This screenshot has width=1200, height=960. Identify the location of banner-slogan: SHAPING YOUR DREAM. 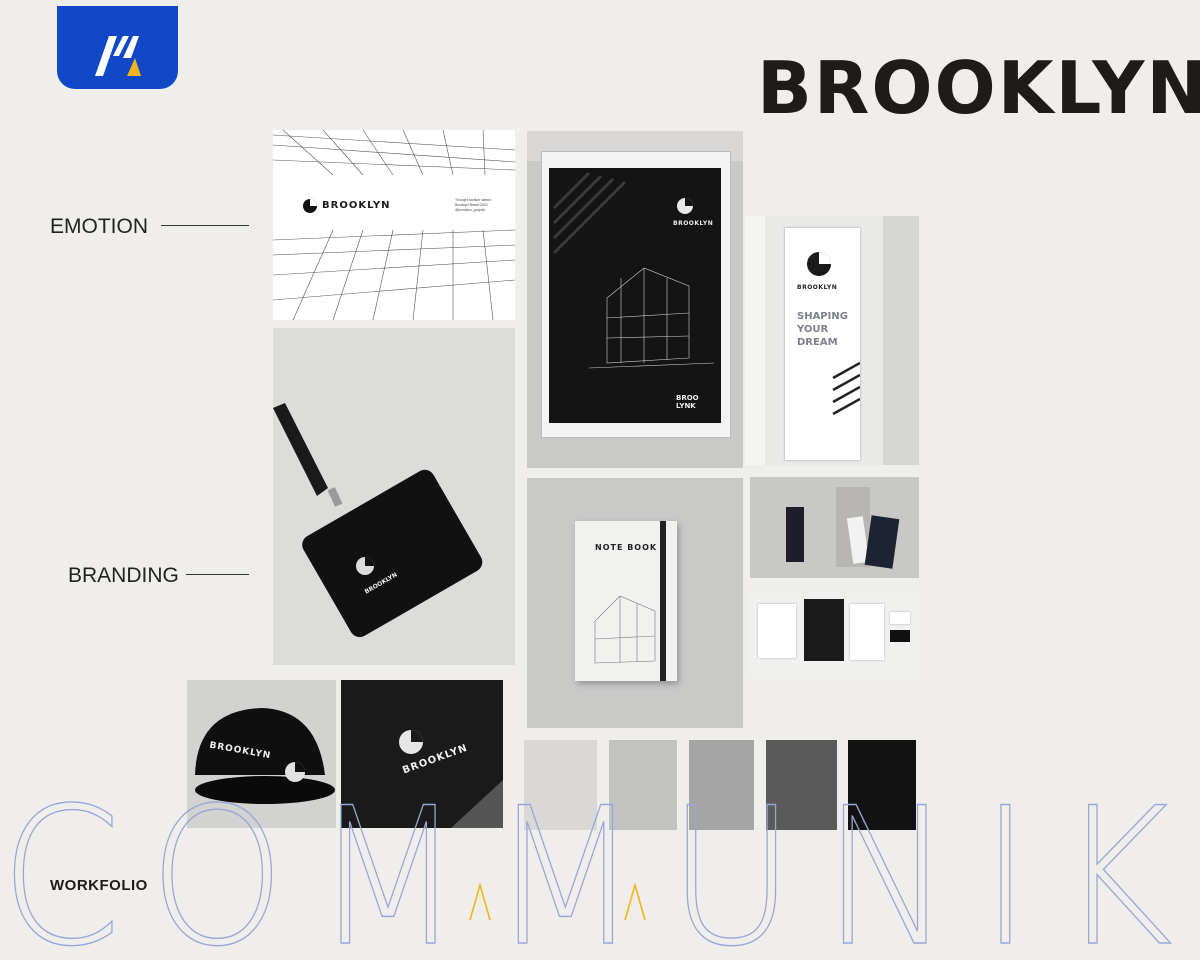
(822, 329).